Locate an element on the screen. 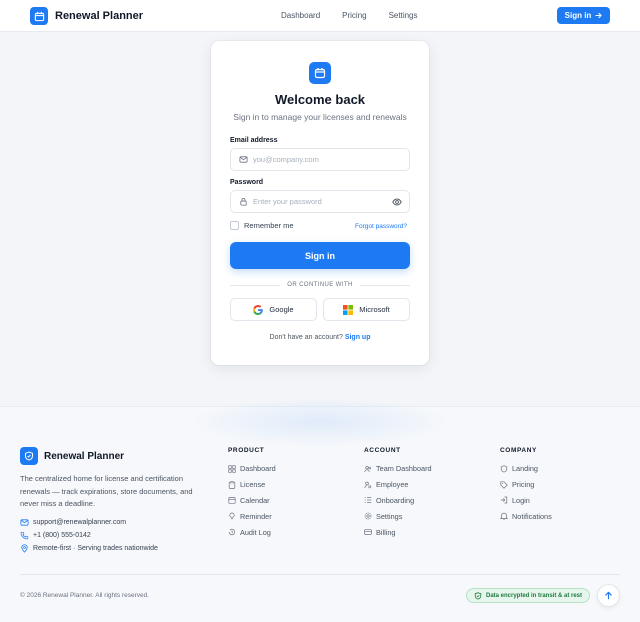 Image resolution: width=640 pixels, height=622 pixels. nav-link-settings: Settings is located at coordinates (403, 15).